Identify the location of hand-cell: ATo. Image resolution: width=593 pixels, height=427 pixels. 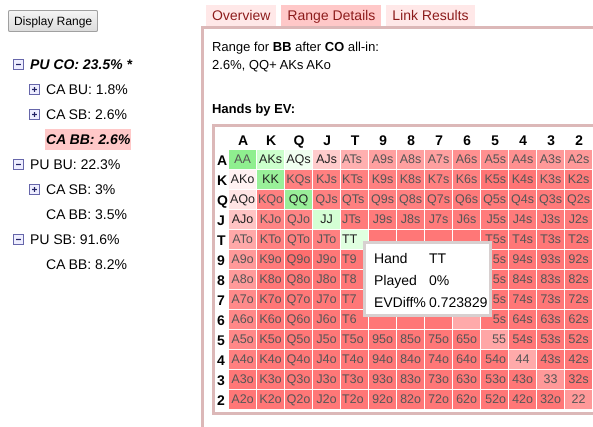
(243, 240).